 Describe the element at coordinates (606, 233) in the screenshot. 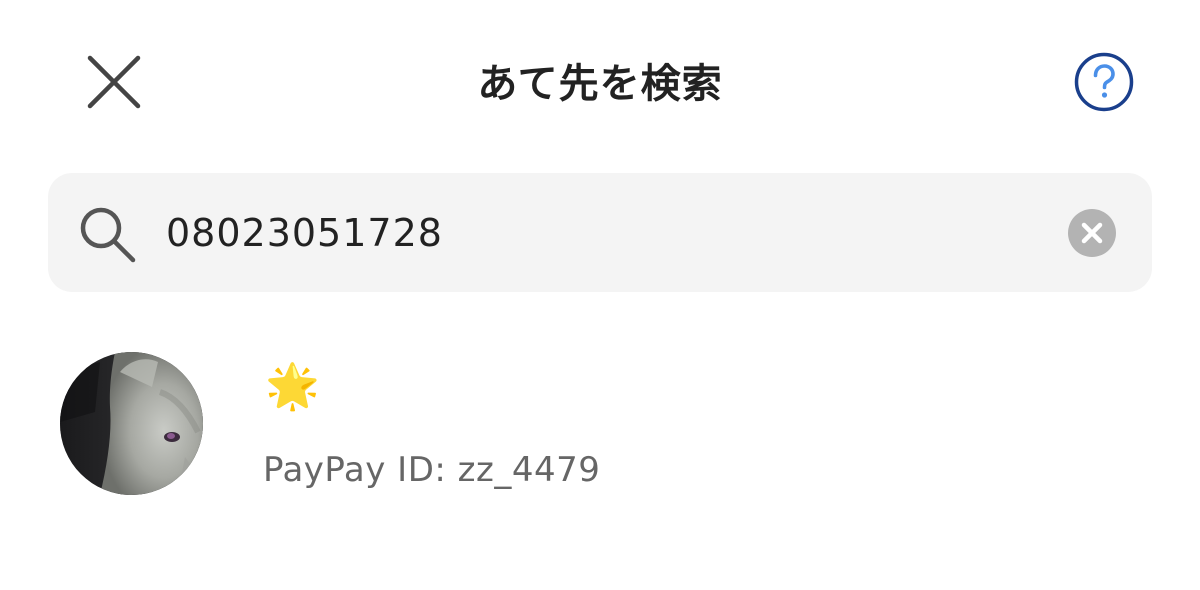

I see `search-input` at that location.